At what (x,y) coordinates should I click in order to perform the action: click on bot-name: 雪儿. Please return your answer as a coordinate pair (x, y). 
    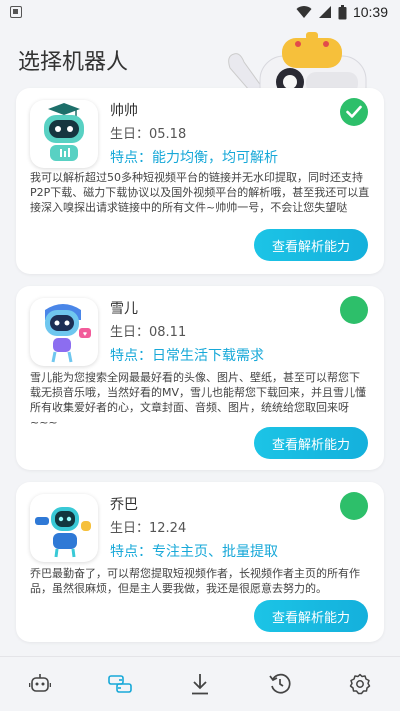
    Looking at the image, I should click on (124, 309).